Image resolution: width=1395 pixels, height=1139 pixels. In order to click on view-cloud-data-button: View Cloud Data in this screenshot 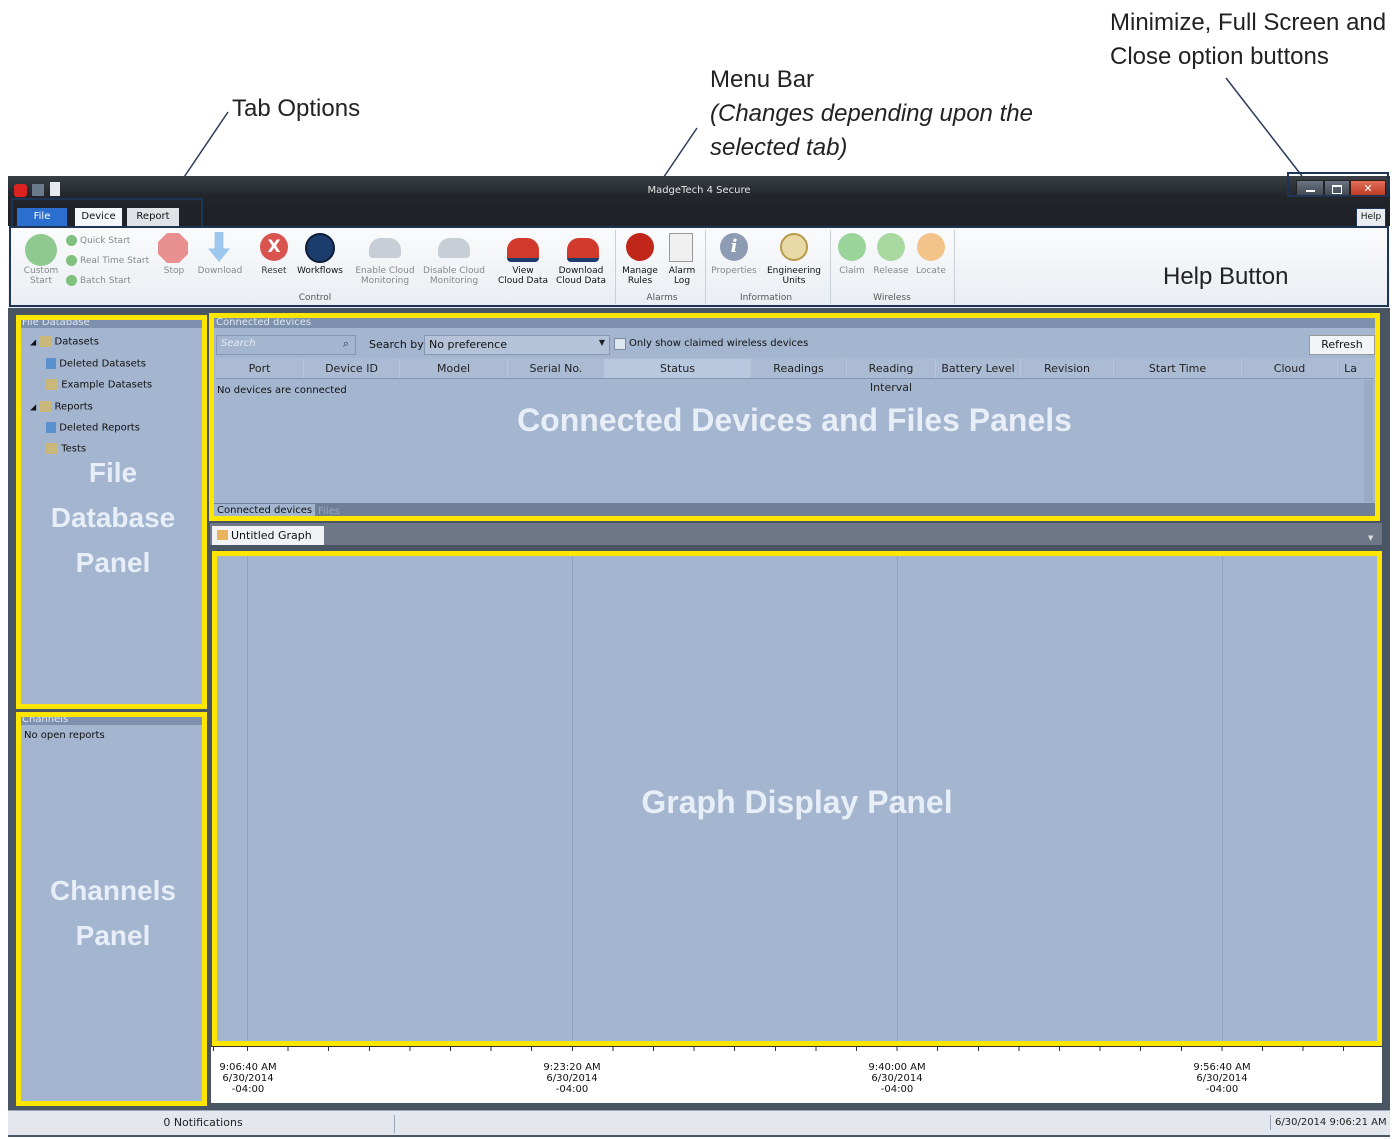, I will do `click(523, 276)`.